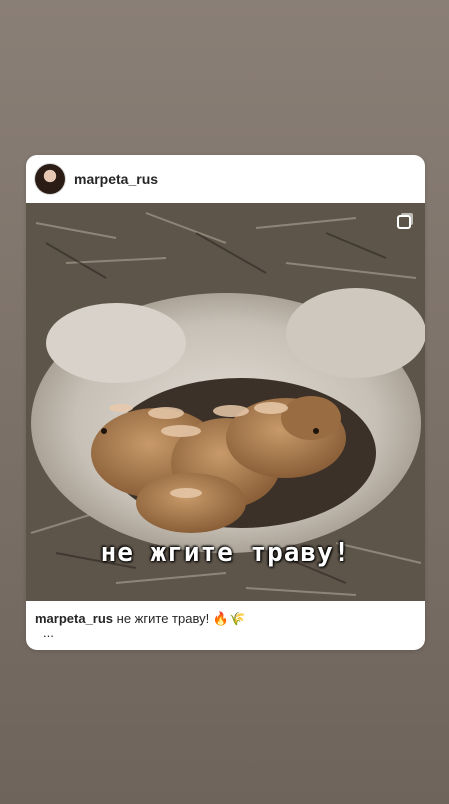  Describe the element at coordinates (74, 618) in the screenshot. I see `caption-username: marpeta_rus` at that location.